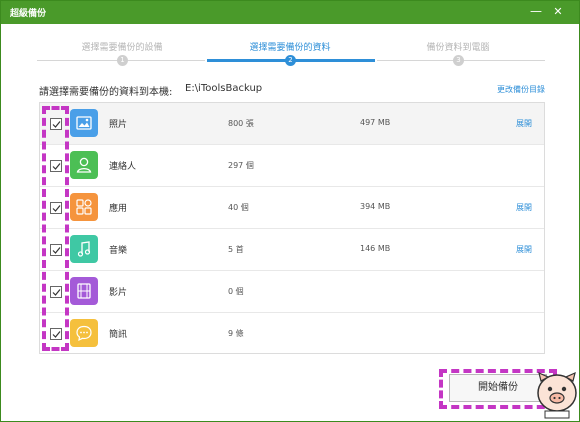 This screenshot has height=422, width=580. I want to click on item-count: 5 首, so click(236, 249).